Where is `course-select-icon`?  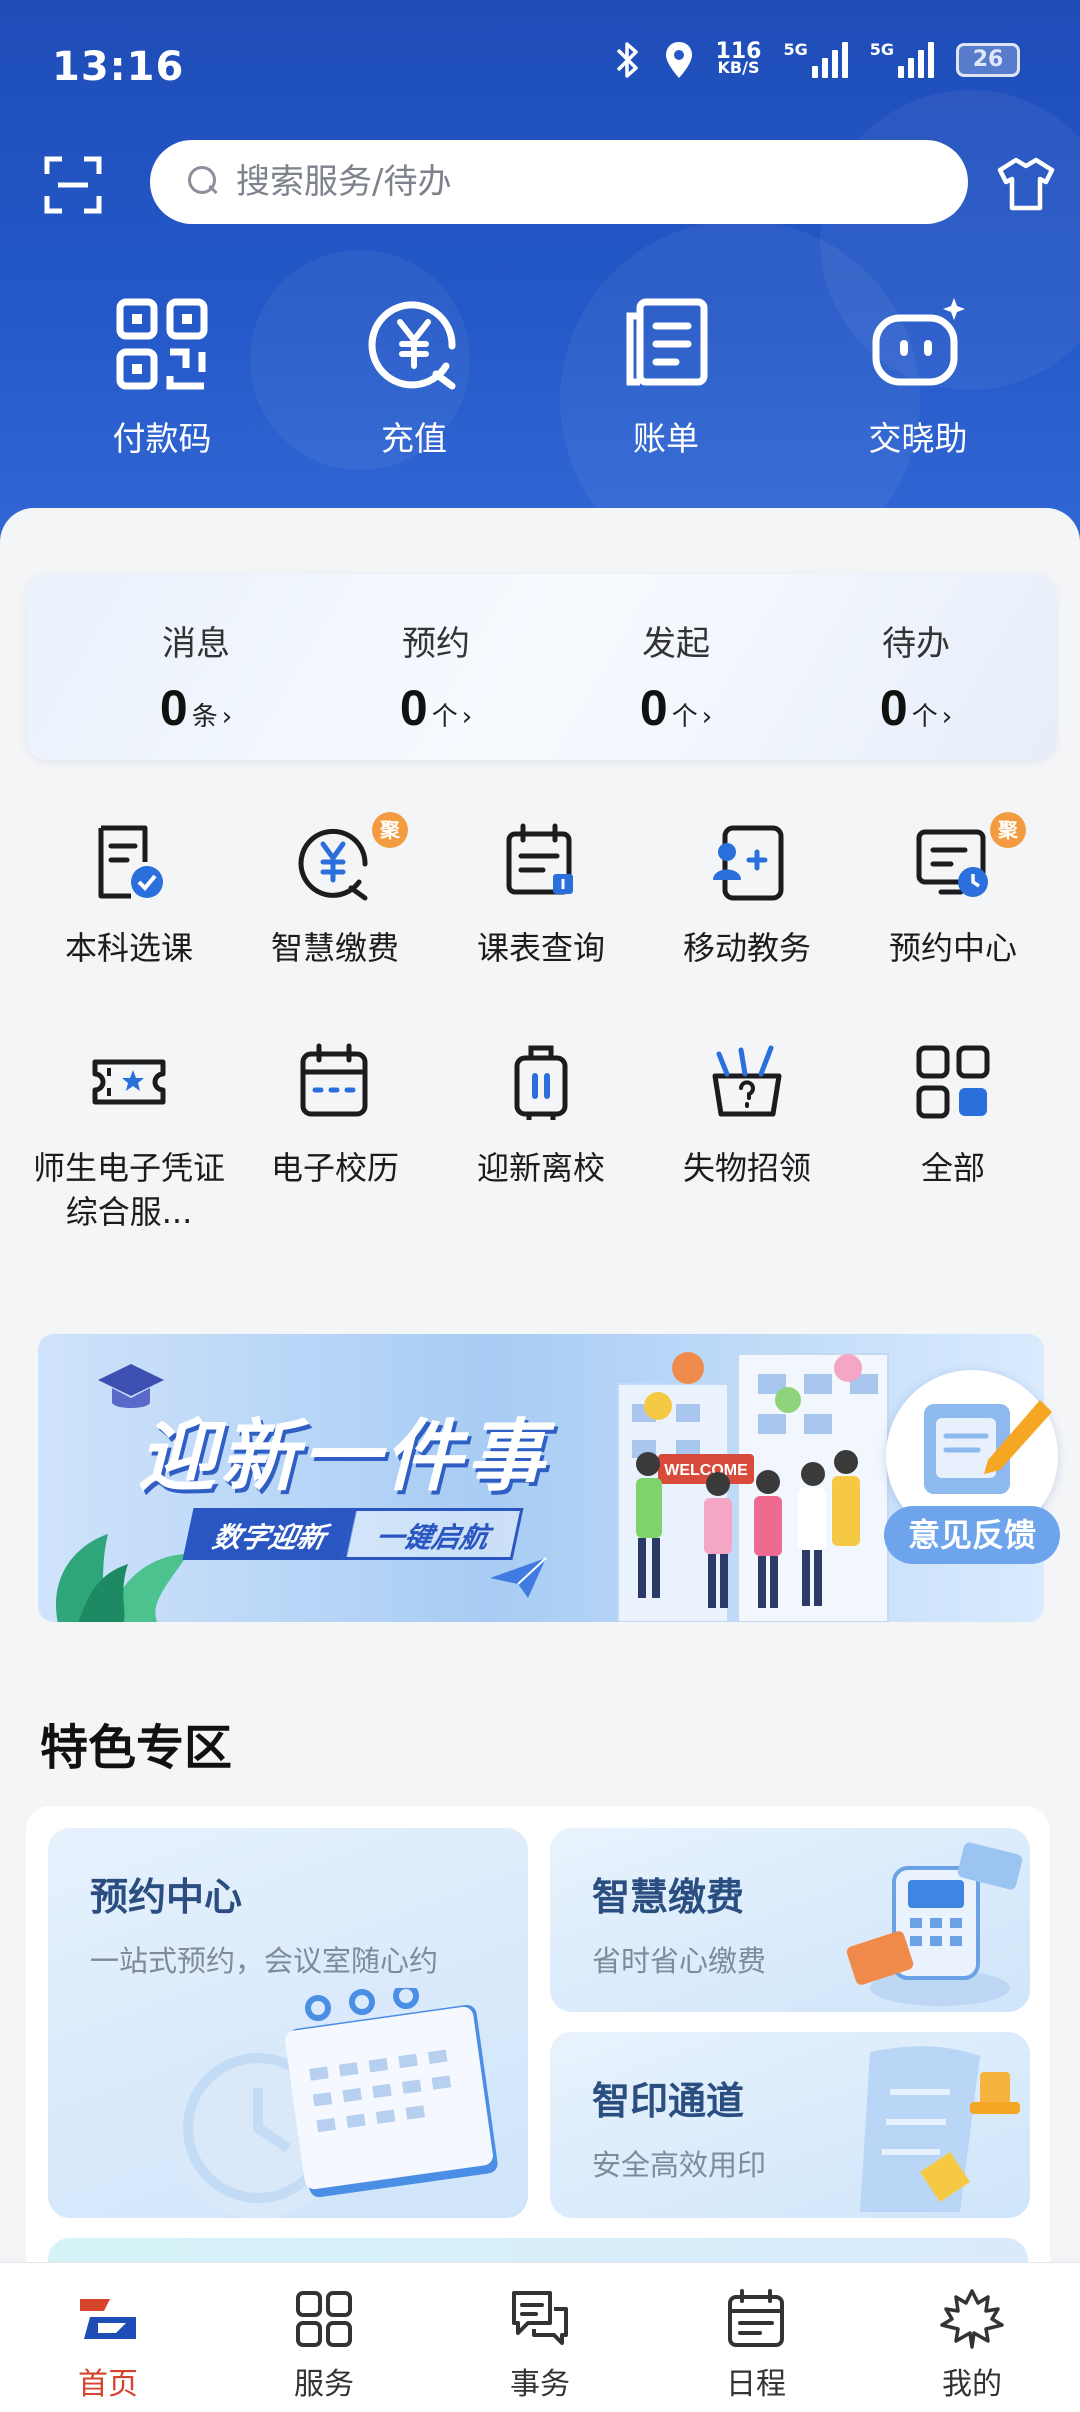 course-select-icon is located at coordinates (130, 862).